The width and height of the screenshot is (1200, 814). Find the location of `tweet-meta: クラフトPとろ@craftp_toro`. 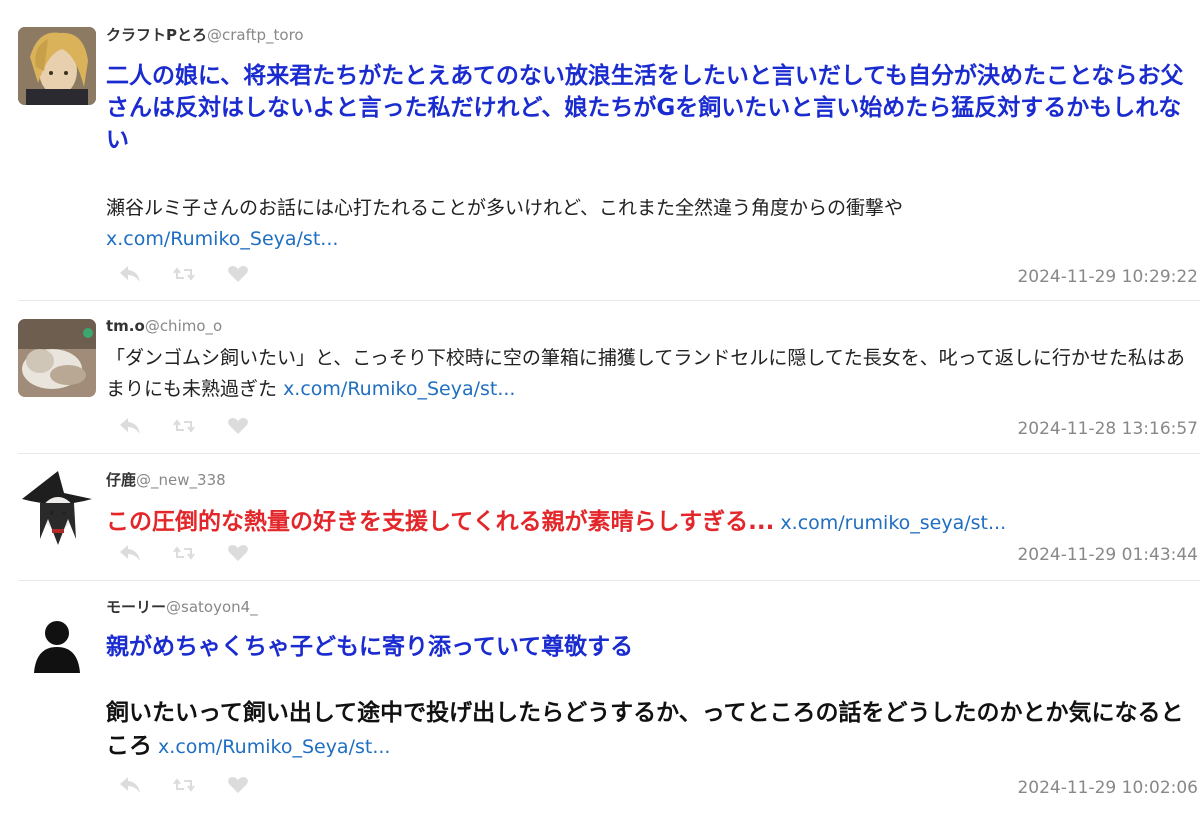

tweet-meta: クラフトPとろ@craftp_toro is located at coordinates (205, 35).